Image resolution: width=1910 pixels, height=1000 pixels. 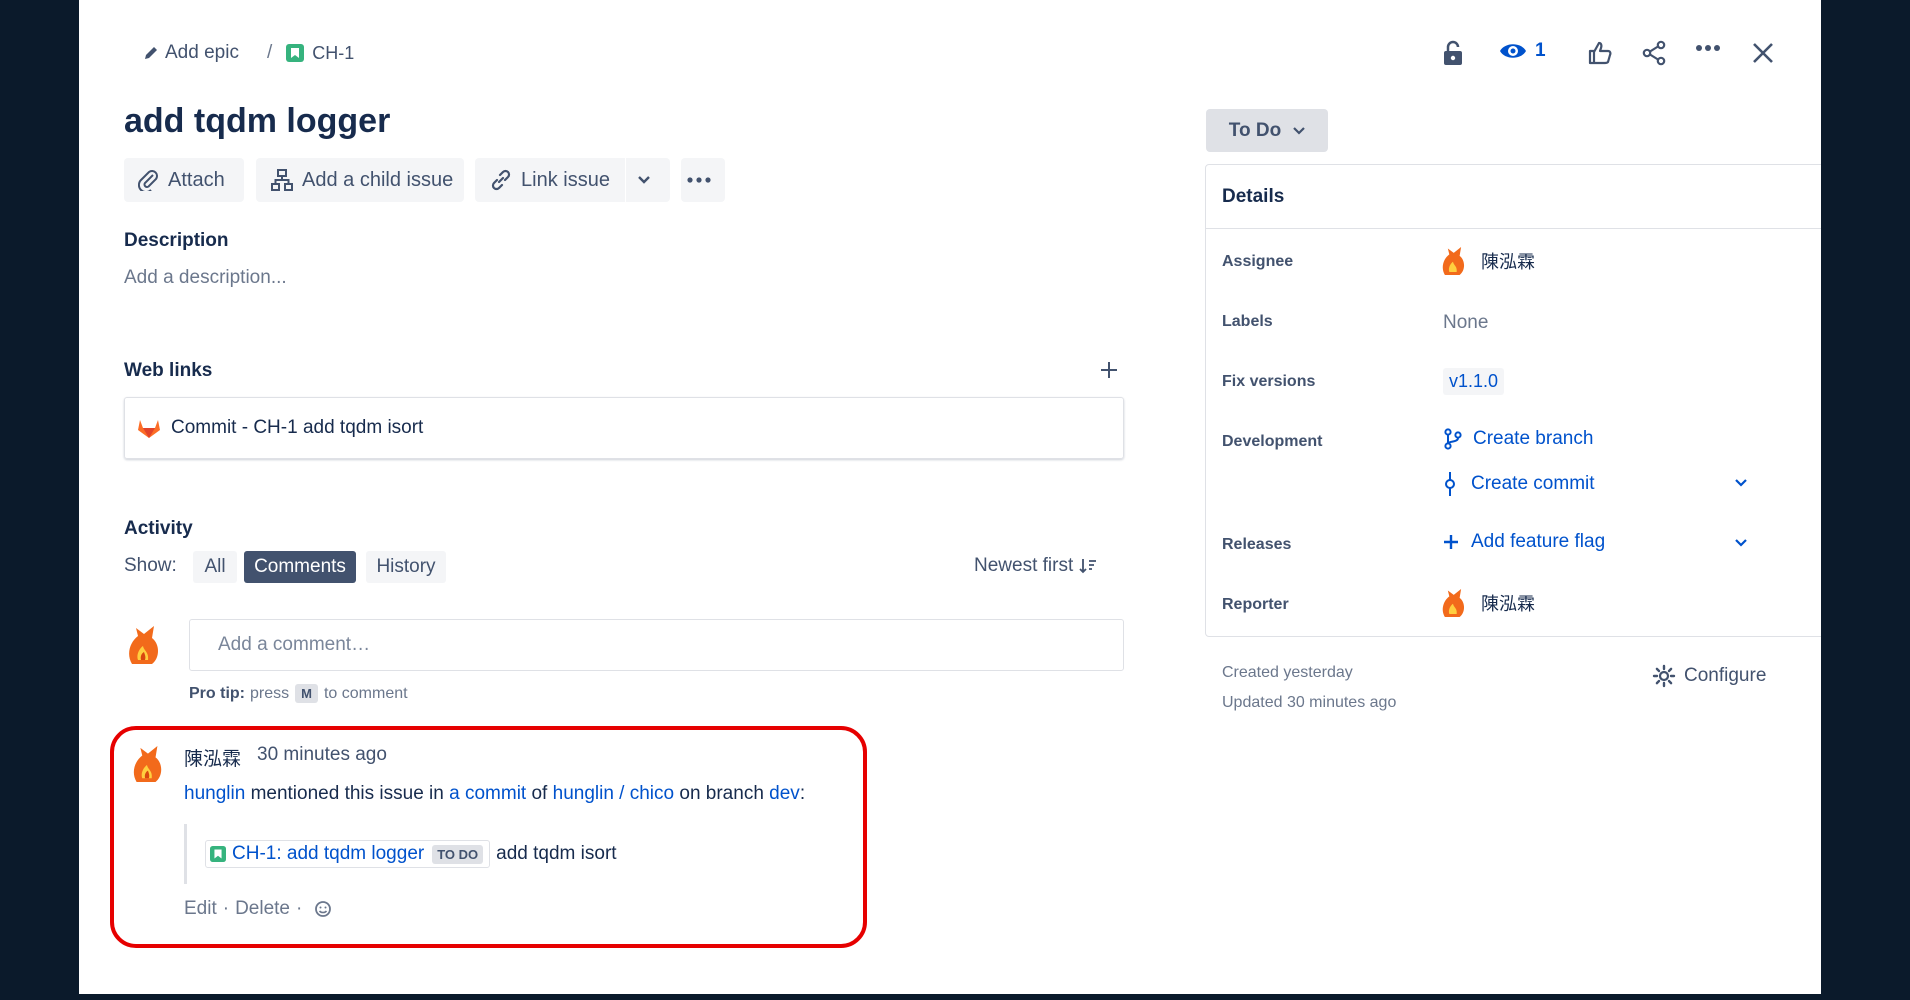 I want to click on add-web-link-icon, so click(x=1109, y=370).